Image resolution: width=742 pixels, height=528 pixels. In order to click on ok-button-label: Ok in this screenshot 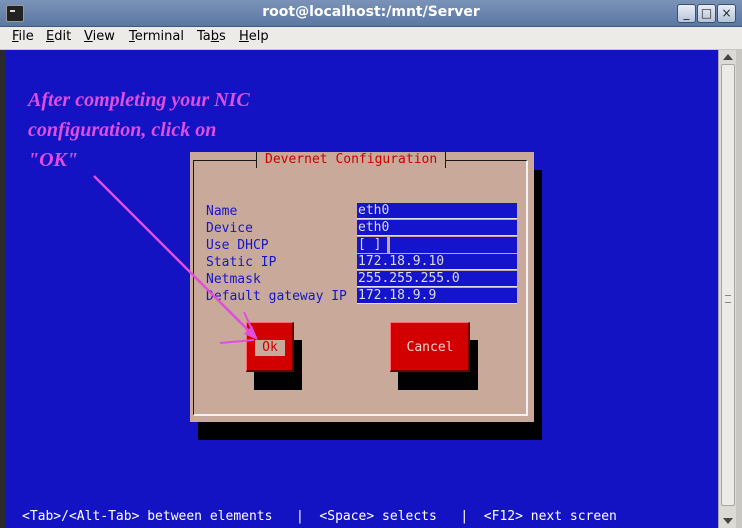, I will do `click(270, 348)`.